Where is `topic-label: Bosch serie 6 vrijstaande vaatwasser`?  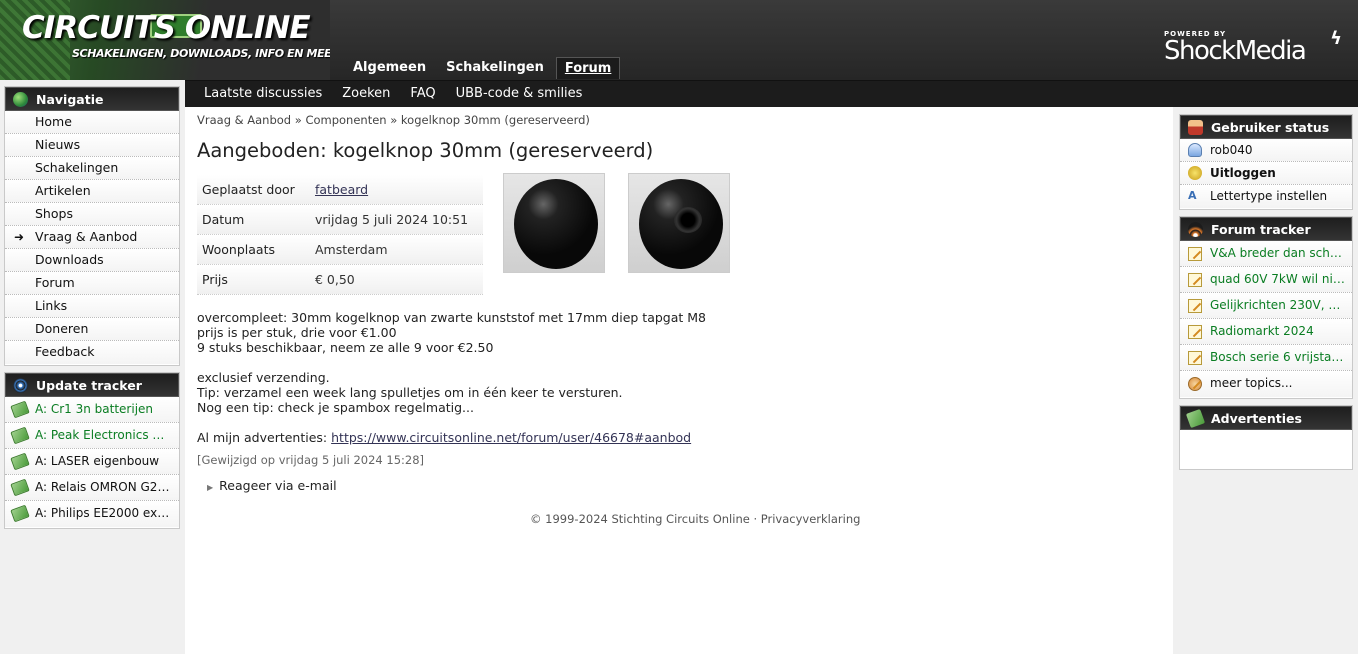 topic-label: Bosch serie 6 vrijstaande vaatwasser is located at coordinates (1281, 357).